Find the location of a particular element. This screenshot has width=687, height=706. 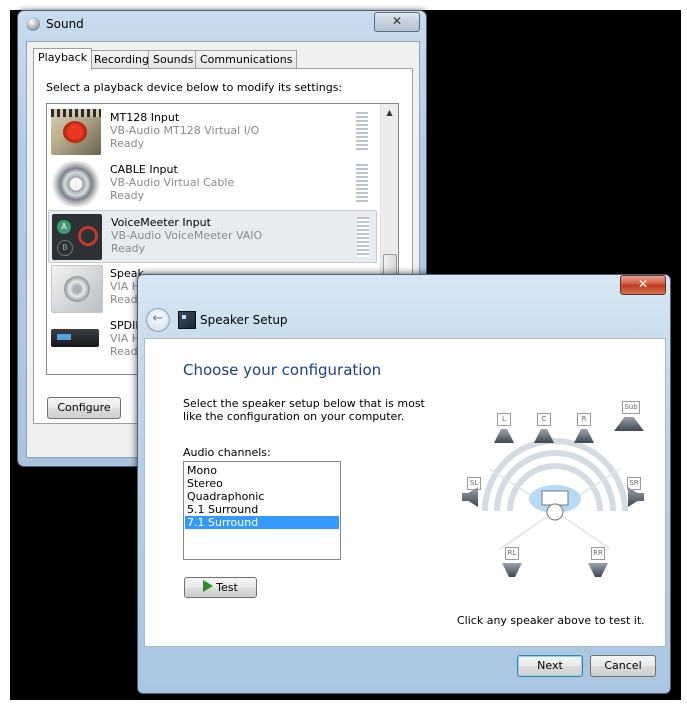

speaker-diagram: L C R Sub SL SR RL RR is located at coordinates (555, 491).